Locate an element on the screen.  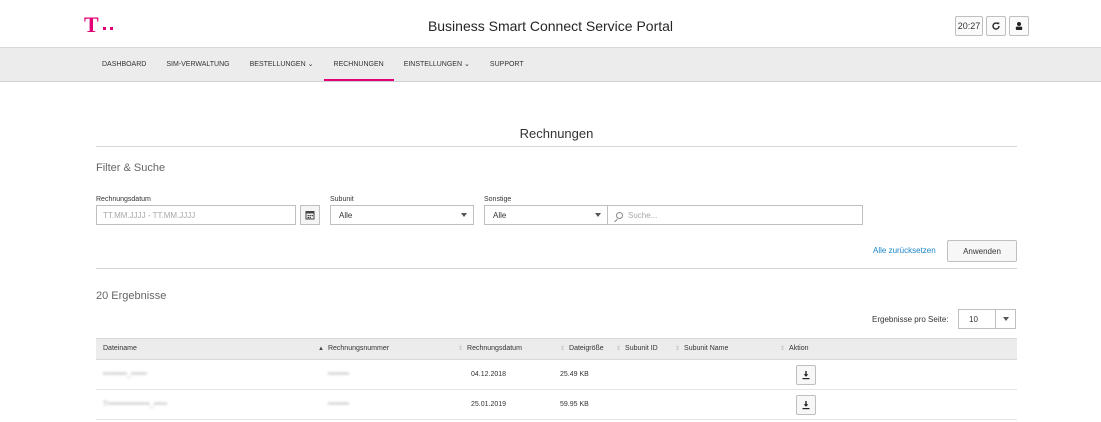
other-select-value: Alle is located at coordinates (500, 215).